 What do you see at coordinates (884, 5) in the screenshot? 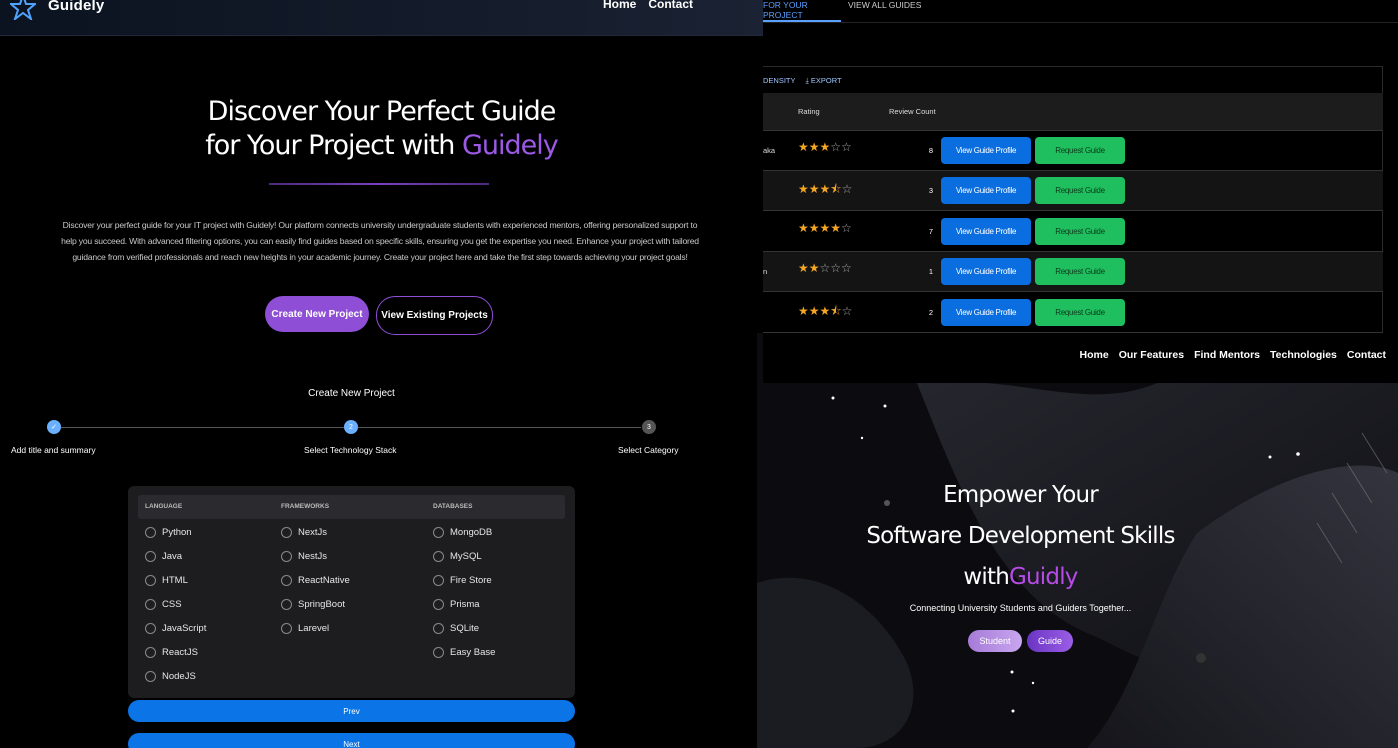
I see `tab-view-all-guides: VIEW ALL GUIDES` at bounding box center [884, 5].